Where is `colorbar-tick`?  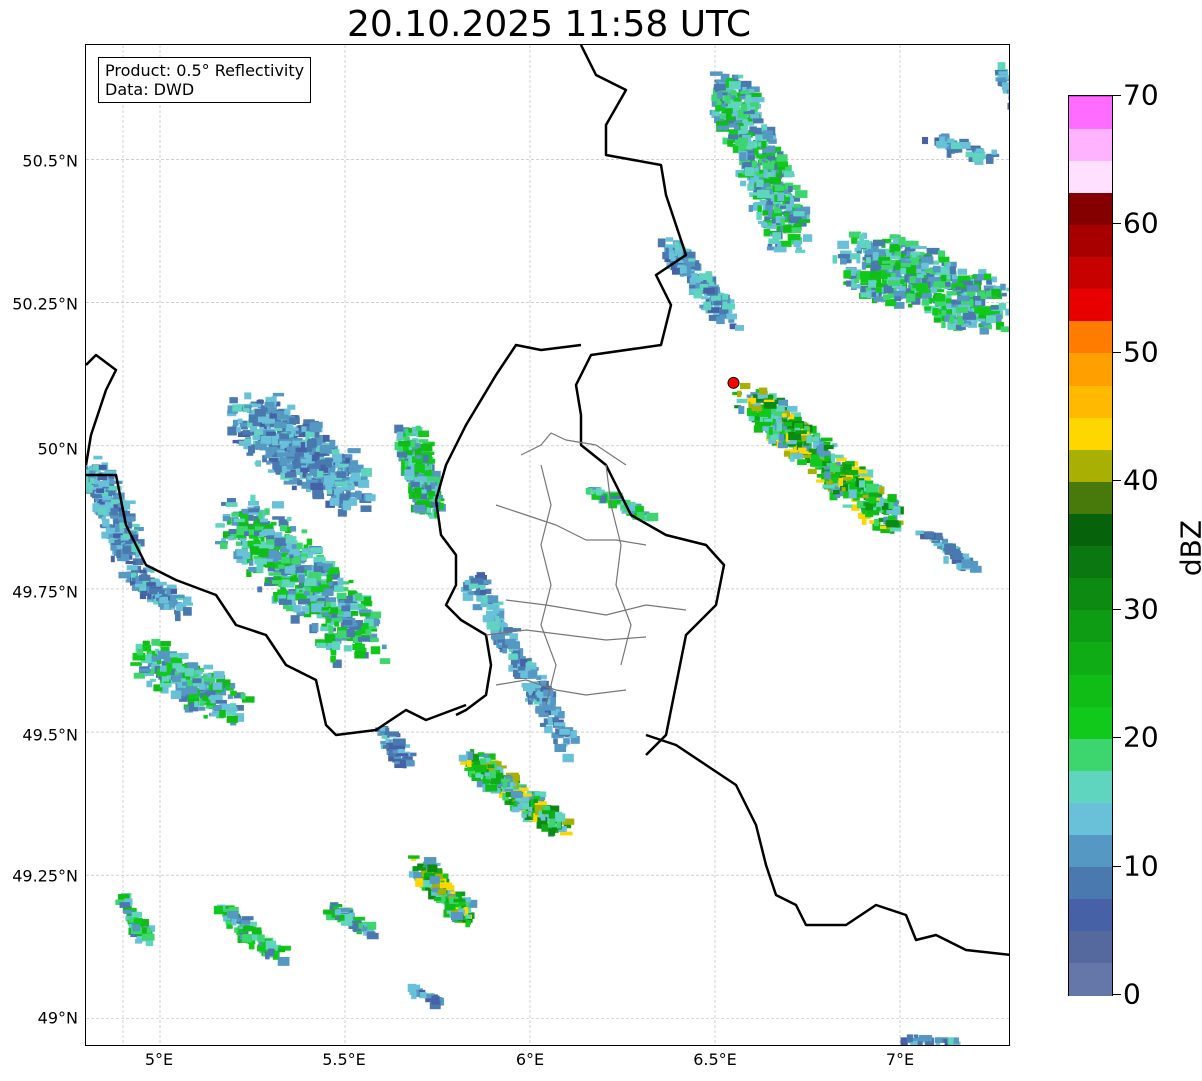
colorbar-tick is located at coordinates (1117, 866).